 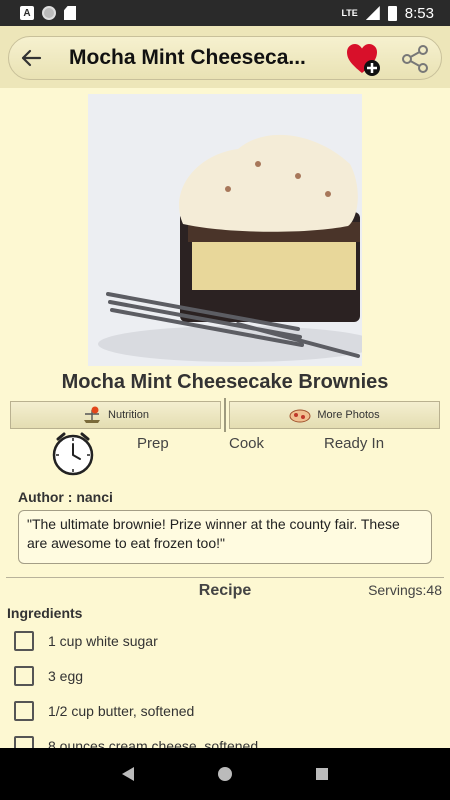 What do you see at coordinates (372, 13) in the screenshot?
I see `signal-icon` at bounding box center [372, 13].